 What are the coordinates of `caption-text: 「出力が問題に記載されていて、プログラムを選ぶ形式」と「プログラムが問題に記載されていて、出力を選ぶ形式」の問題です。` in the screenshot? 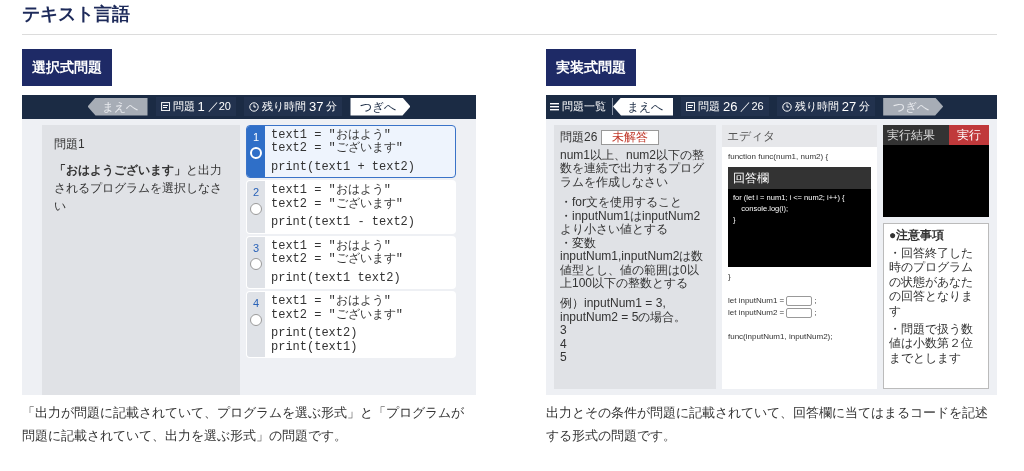 It's located at (243, 424).